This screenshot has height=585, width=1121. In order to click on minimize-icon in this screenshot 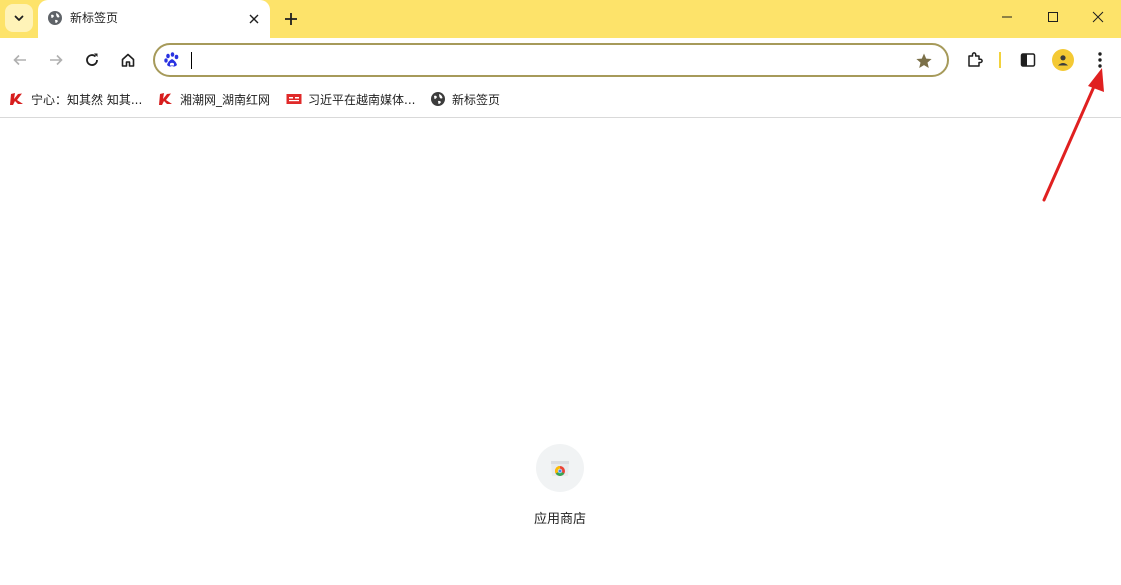, I will do `click(1007, 17)`.